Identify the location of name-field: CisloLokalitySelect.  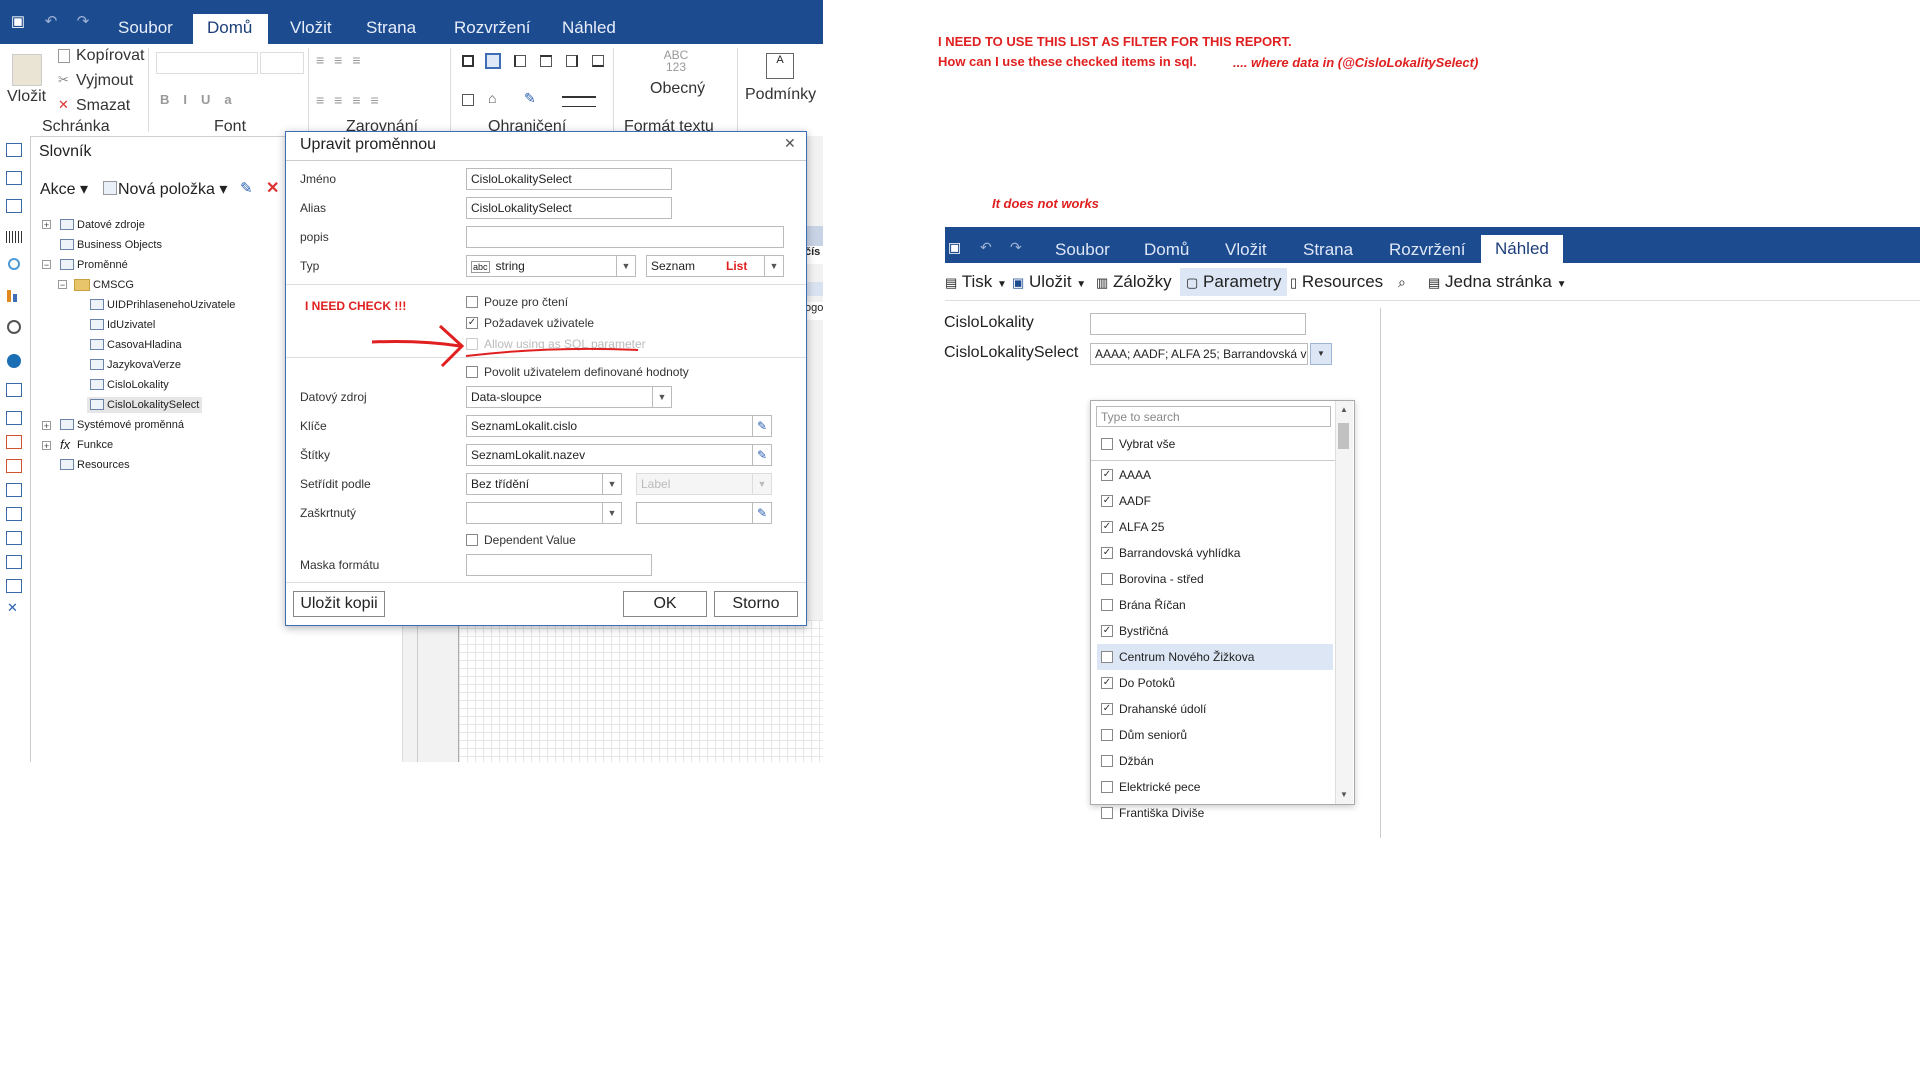
(569, 179).